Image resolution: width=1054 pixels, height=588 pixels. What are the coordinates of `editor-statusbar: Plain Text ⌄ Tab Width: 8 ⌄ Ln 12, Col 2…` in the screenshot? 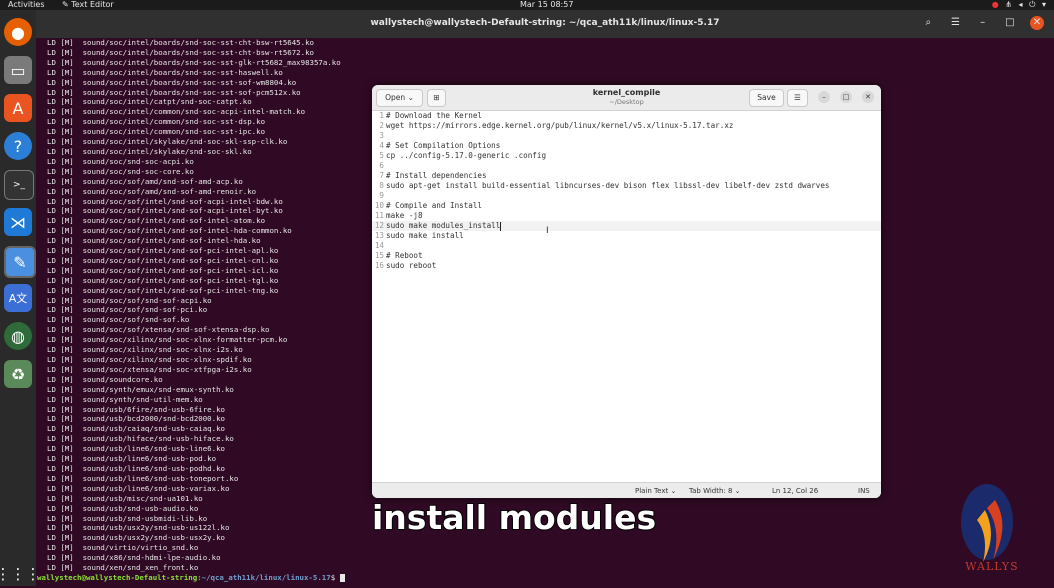 It's located at (626, 490).